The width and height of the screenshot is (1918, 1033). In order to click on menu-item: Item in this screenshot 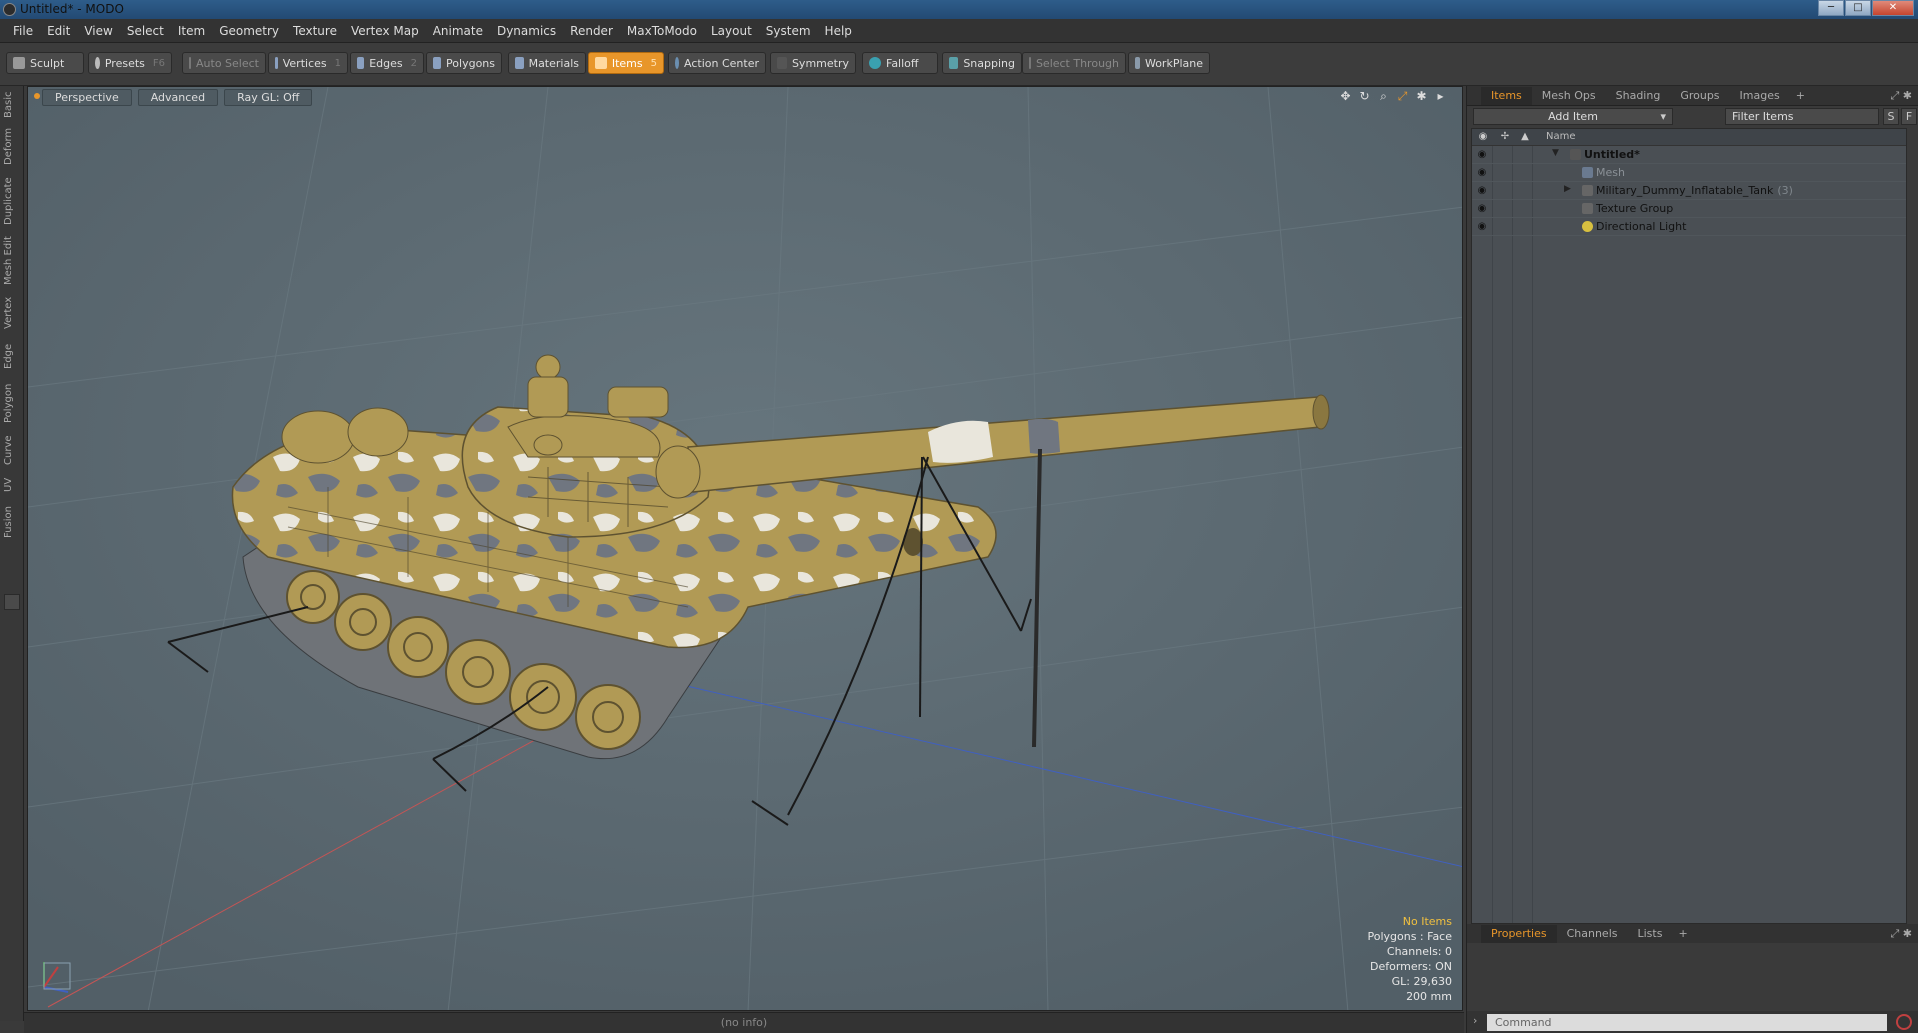, I will do `click(191, 31)`.